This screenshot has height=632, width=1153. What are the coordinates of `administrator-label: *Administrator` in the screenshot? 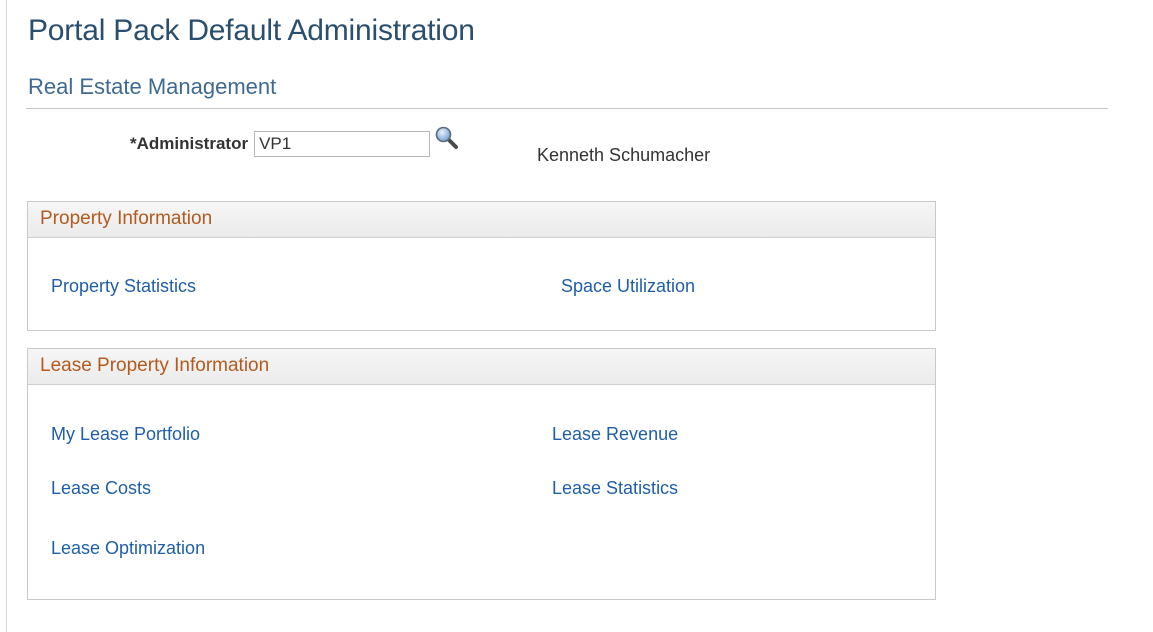 It's located at (189, 143).